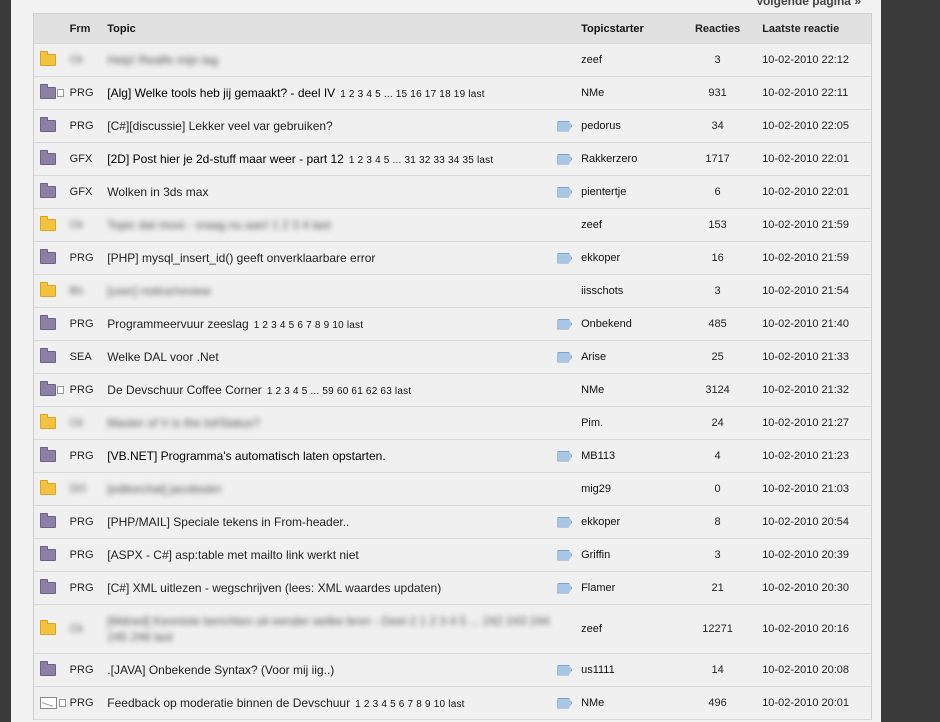 The width and height of the screenshot is (940, 722). What do you see at coordinates (164, 489) in the screenshot?
I see `topic-title-link: [editorchat] jacobsdm` at bounding box center [164, 489].